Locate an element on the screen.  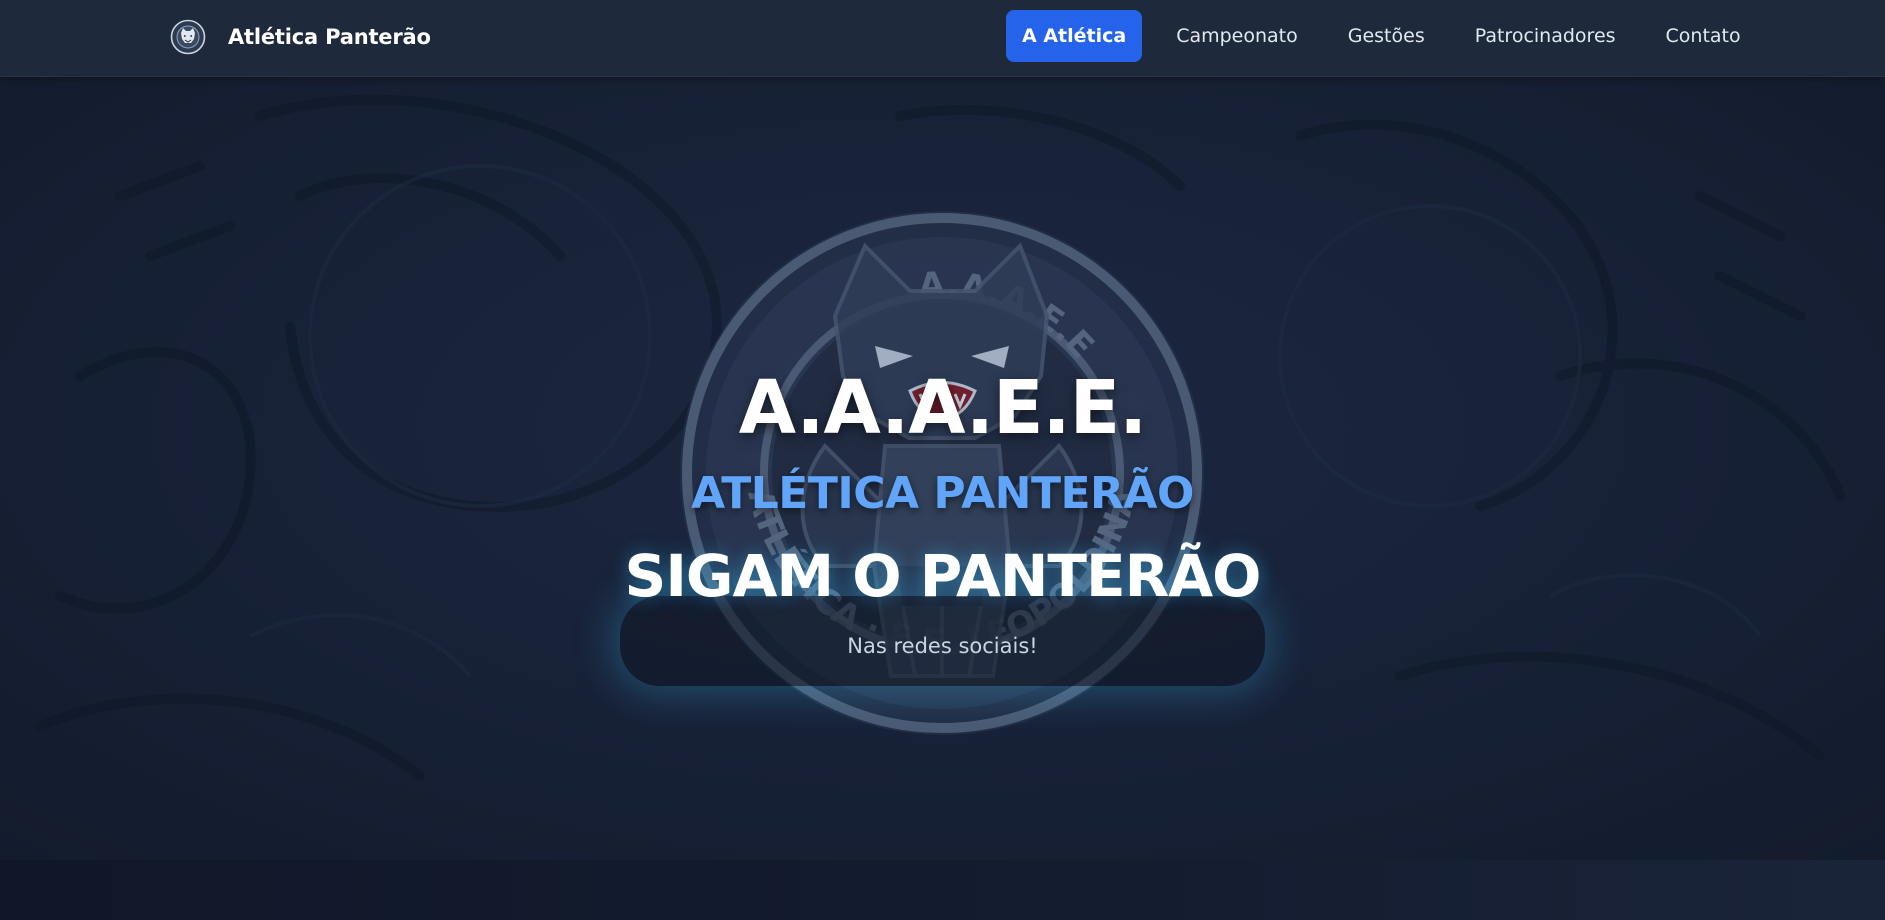
next-section-edge is located at coordinates (942, 890).